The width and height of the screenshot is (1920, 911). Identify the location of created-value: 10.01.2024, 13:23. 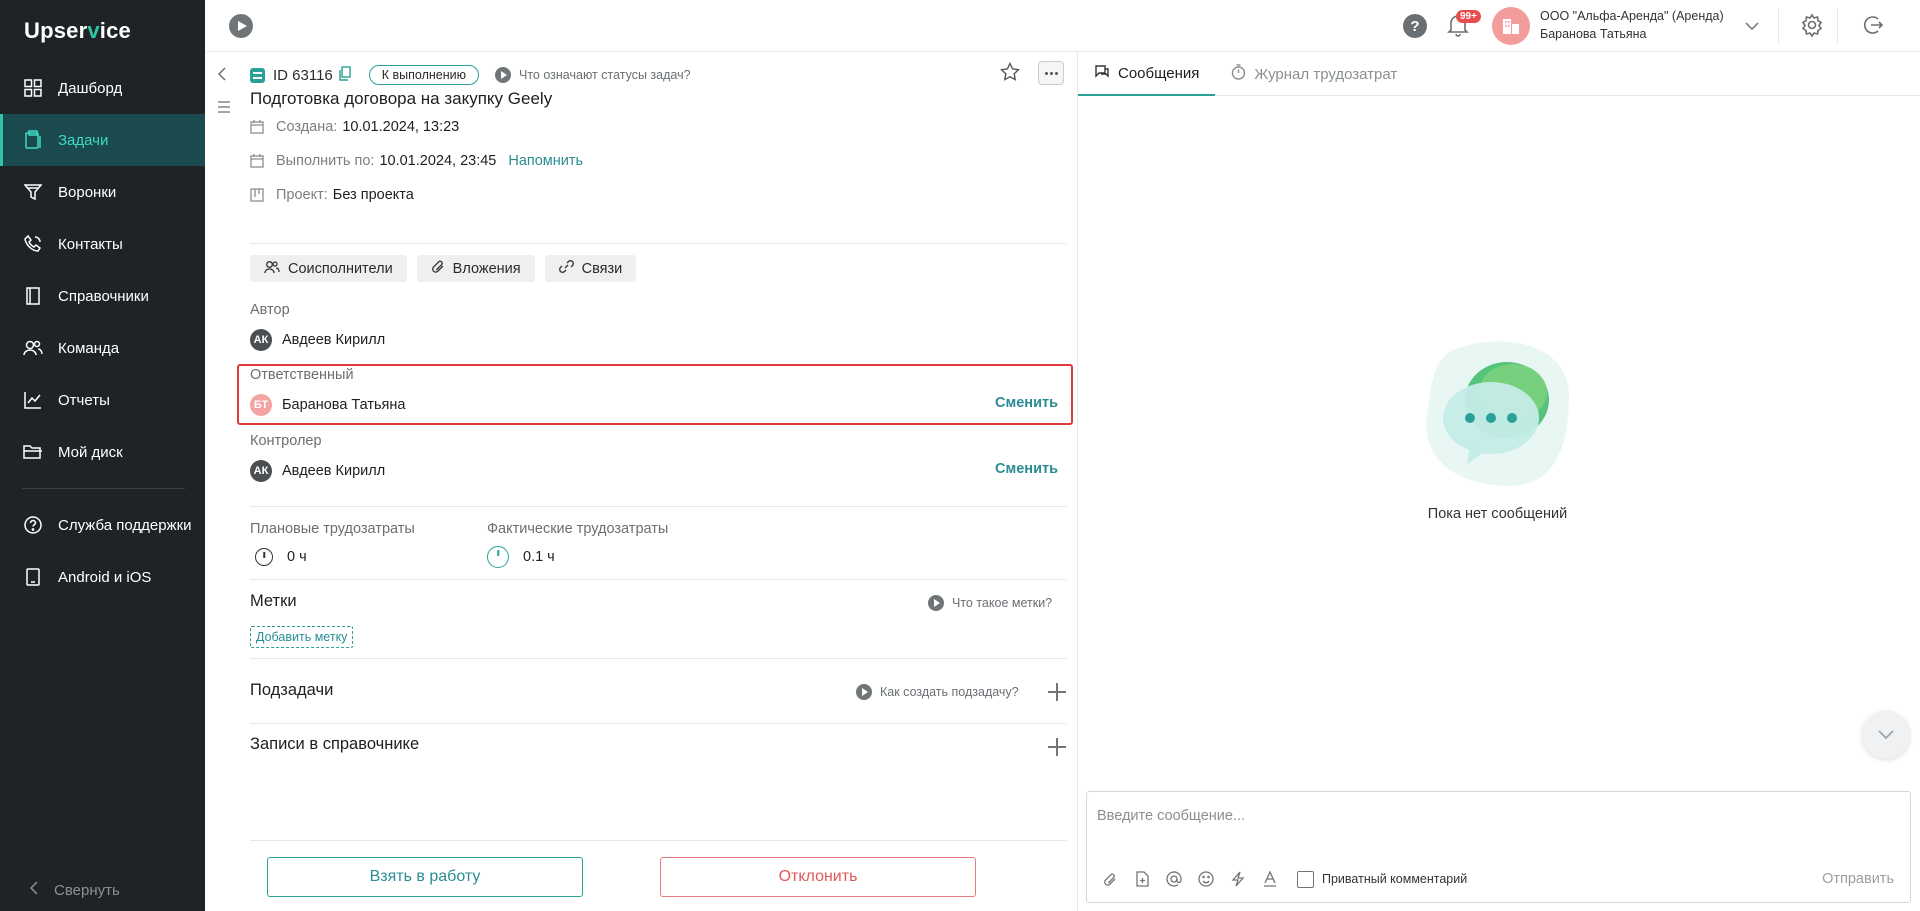
(401, 127).